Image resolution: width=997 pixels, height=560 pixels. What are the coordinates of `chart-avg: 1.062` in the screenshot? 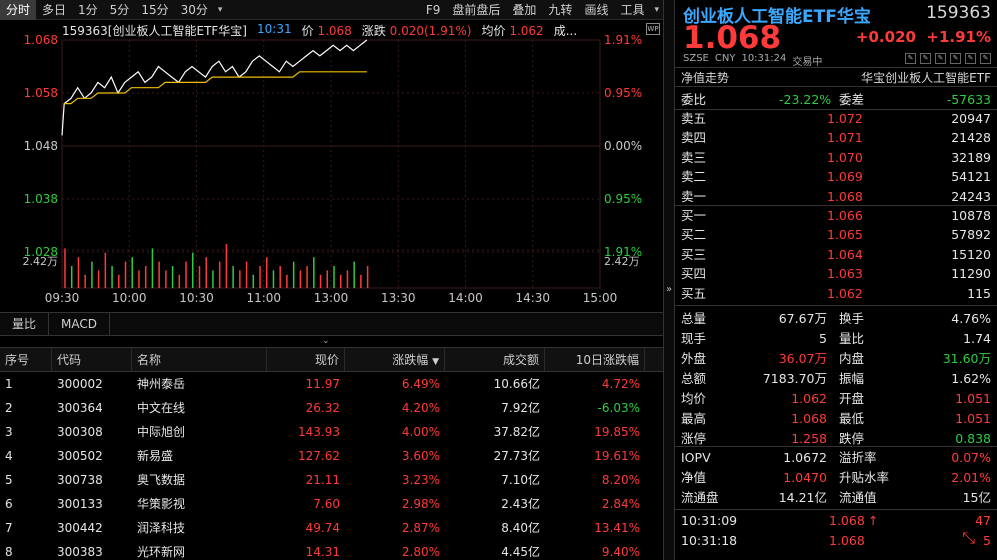 It's located at (526, 31).